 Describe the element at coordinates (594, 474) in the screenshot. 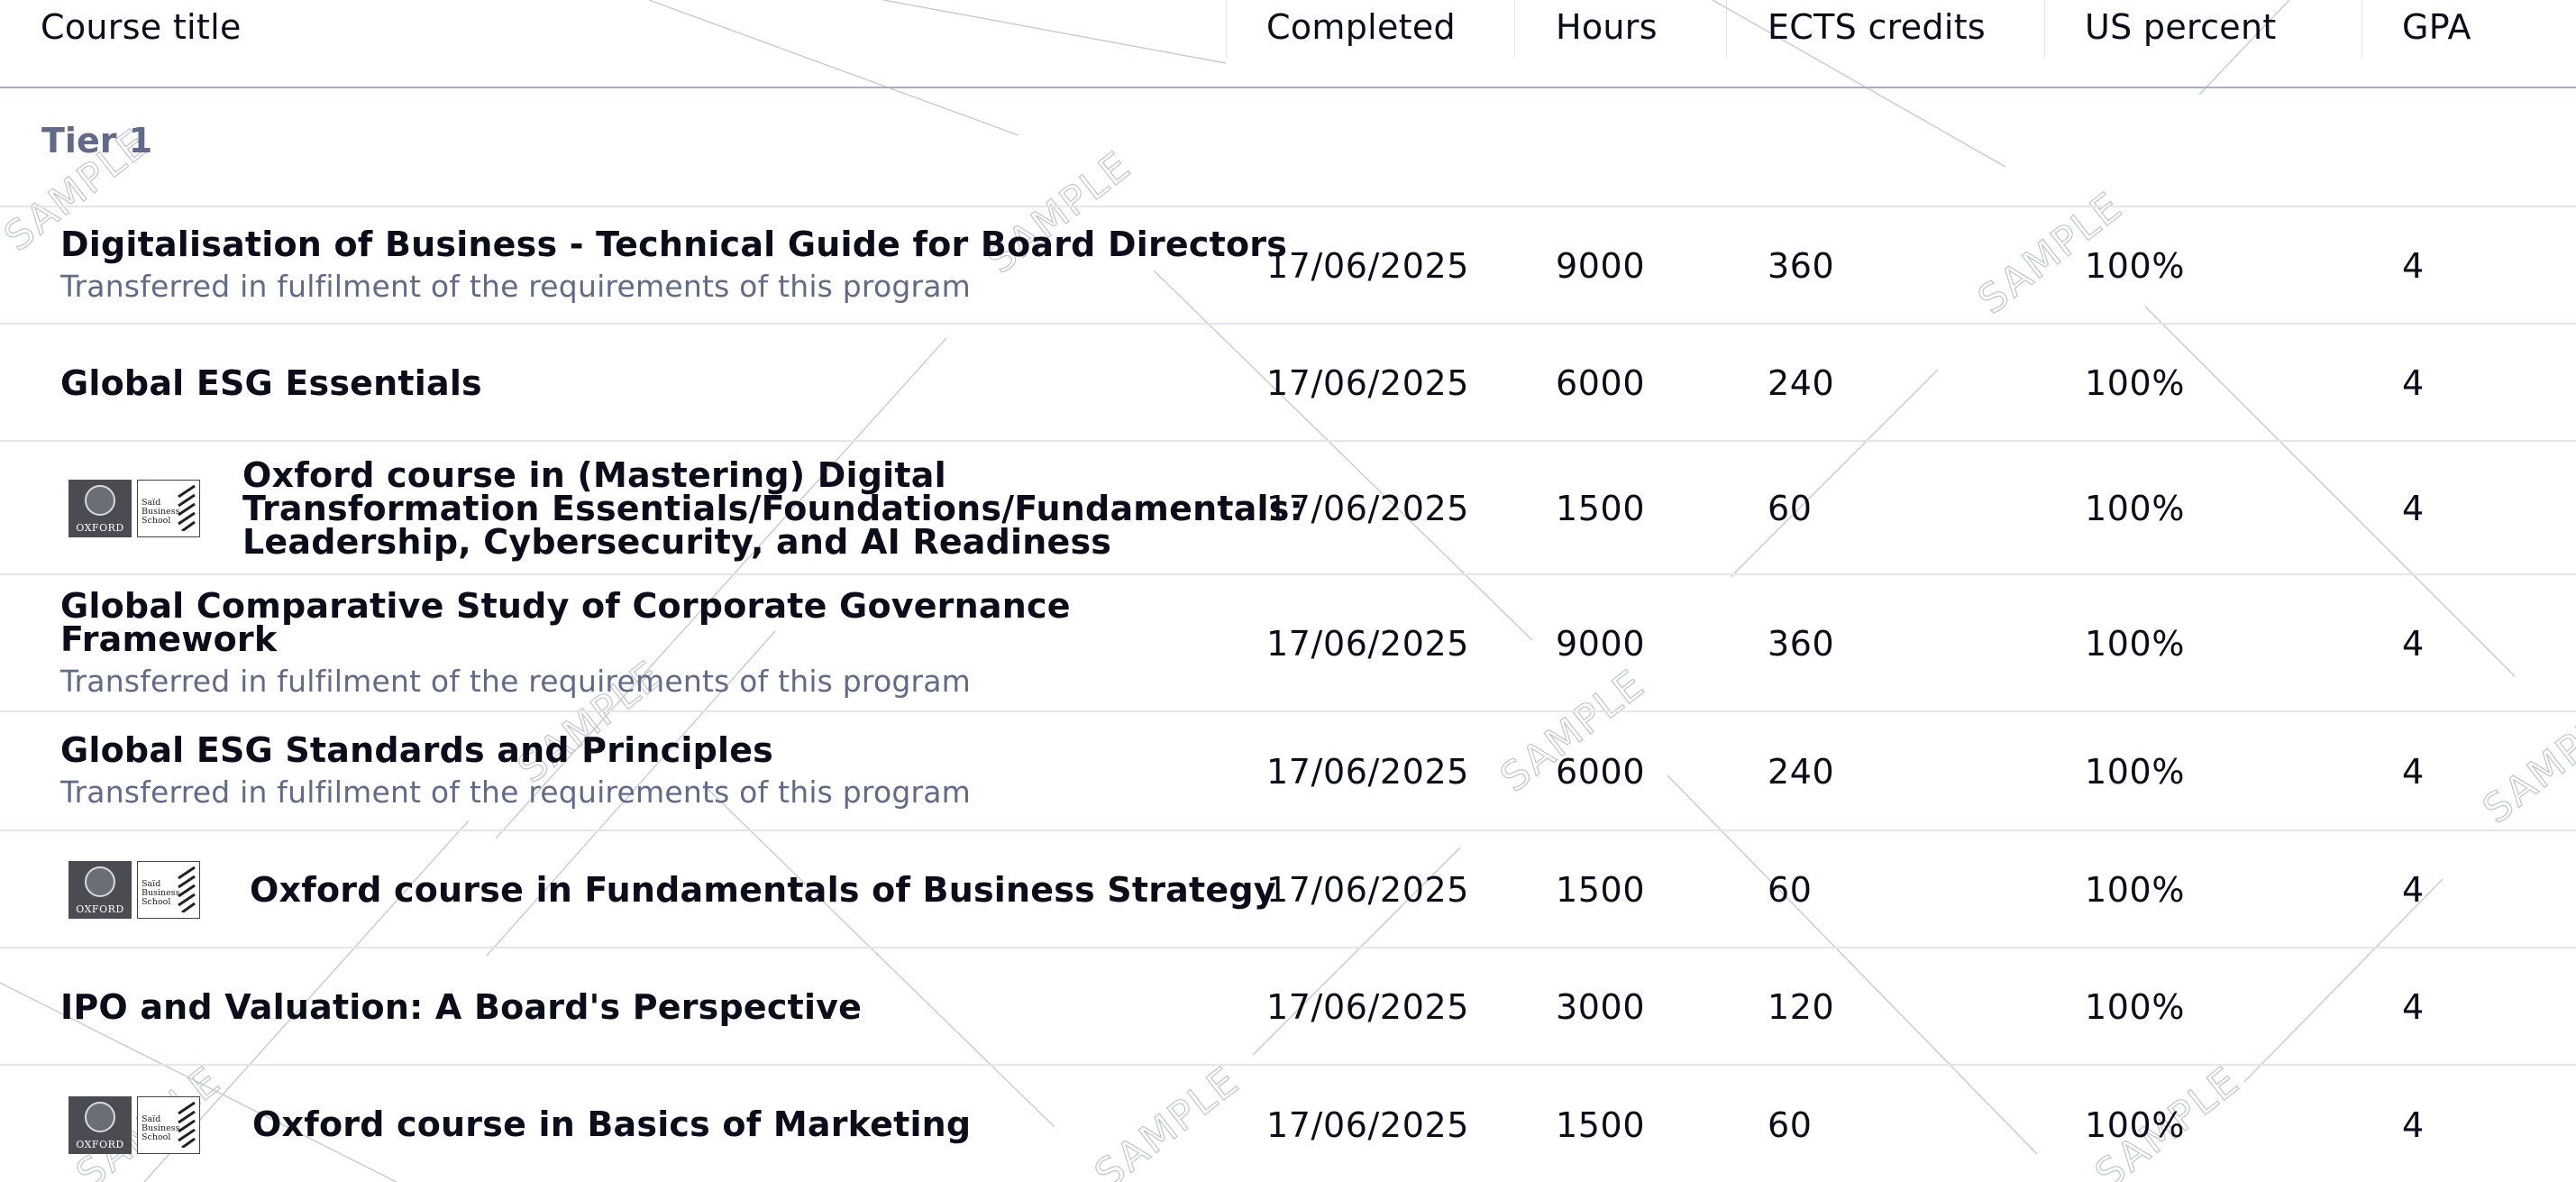

I see `course-title-line: Oxford course in (Mastering) Digital` at that location.